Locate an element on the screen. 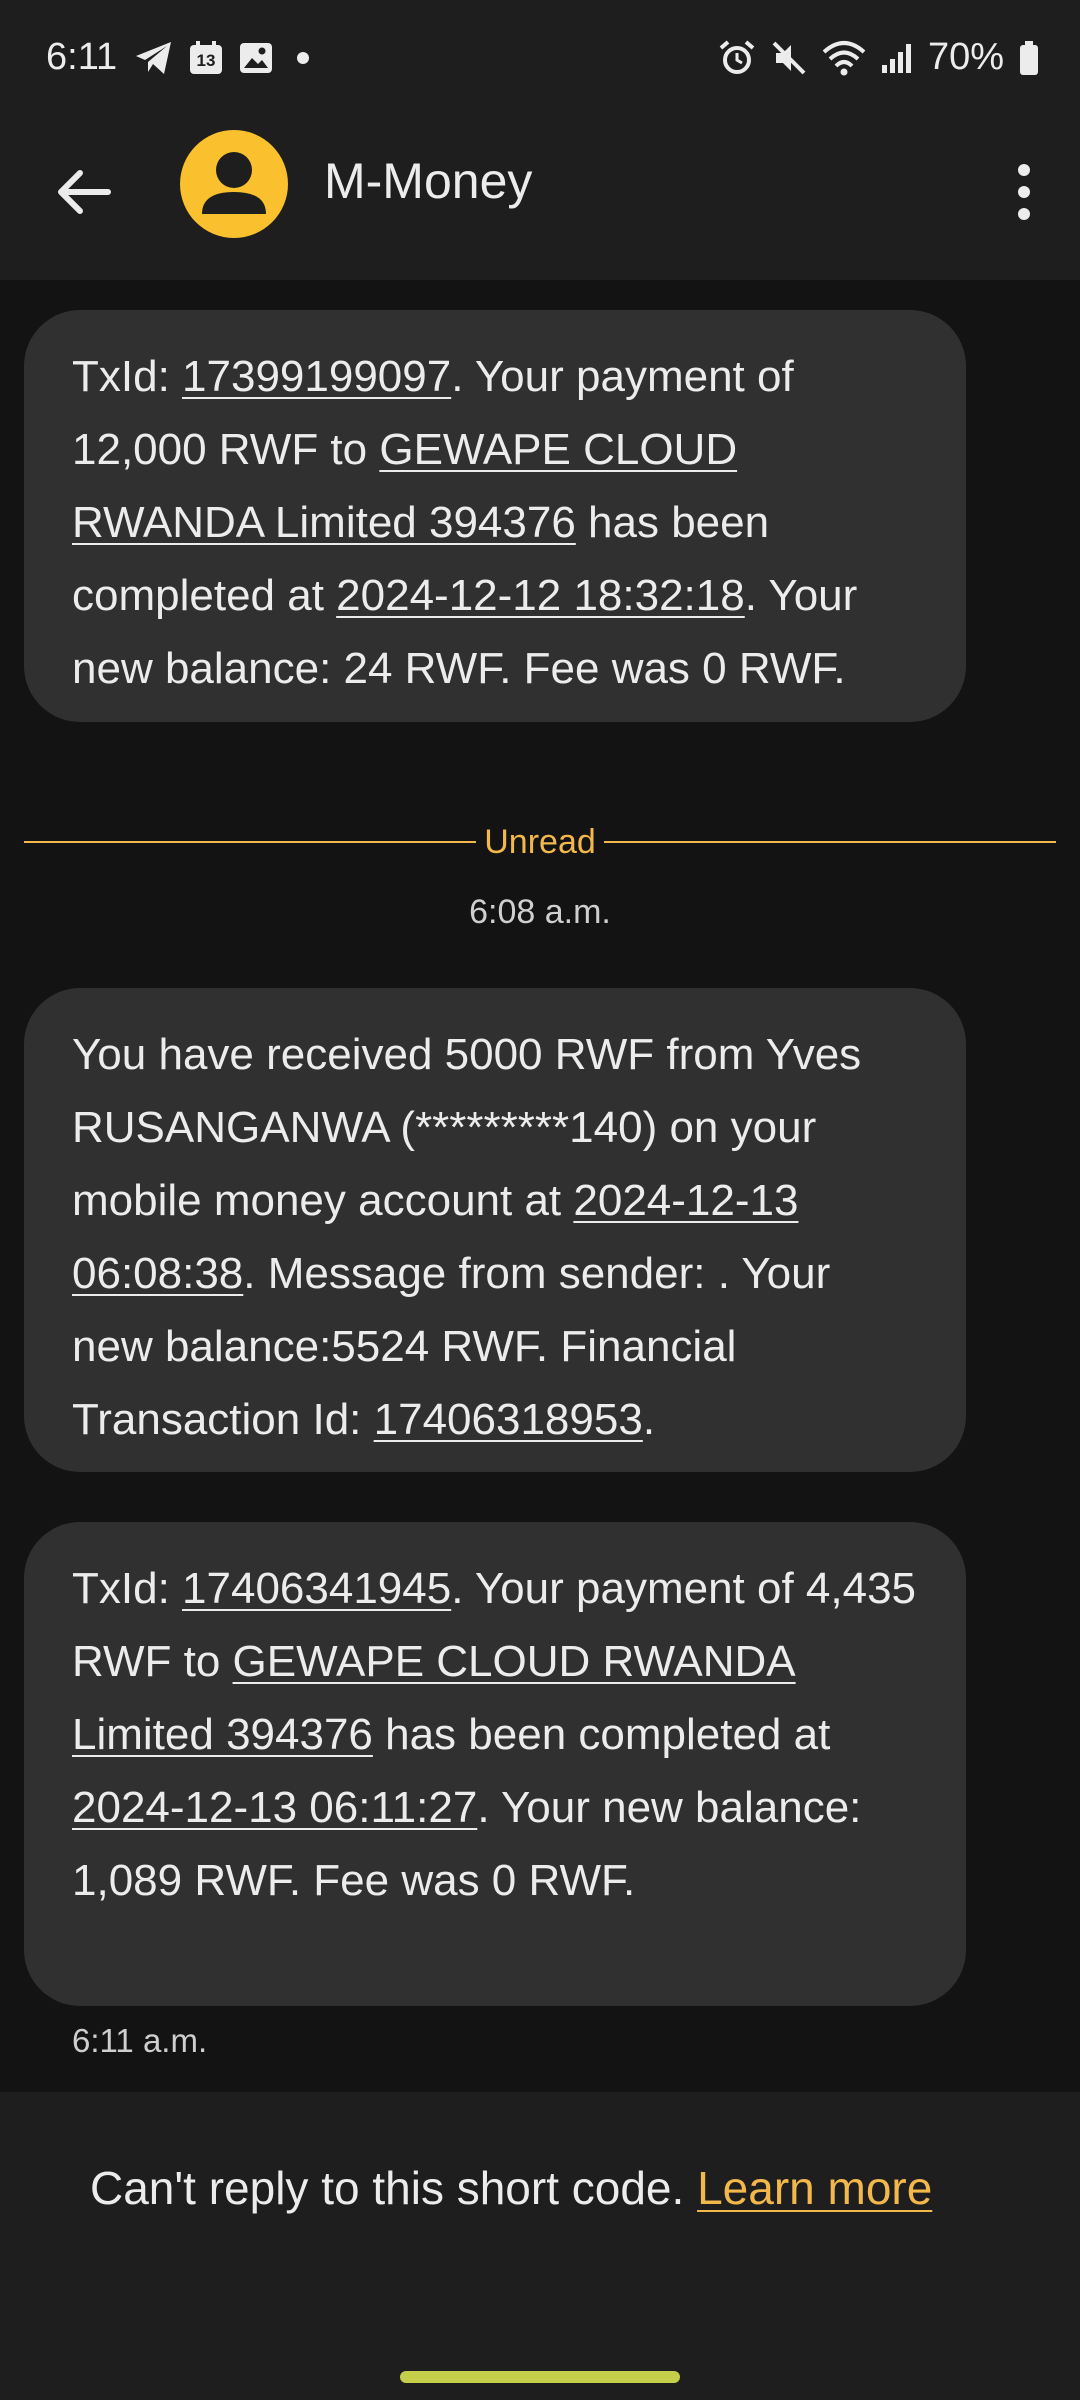 Image resolution: width=1080 pixels, height=2400 pixels. alarm-icon is located at coordinates (737, 56).